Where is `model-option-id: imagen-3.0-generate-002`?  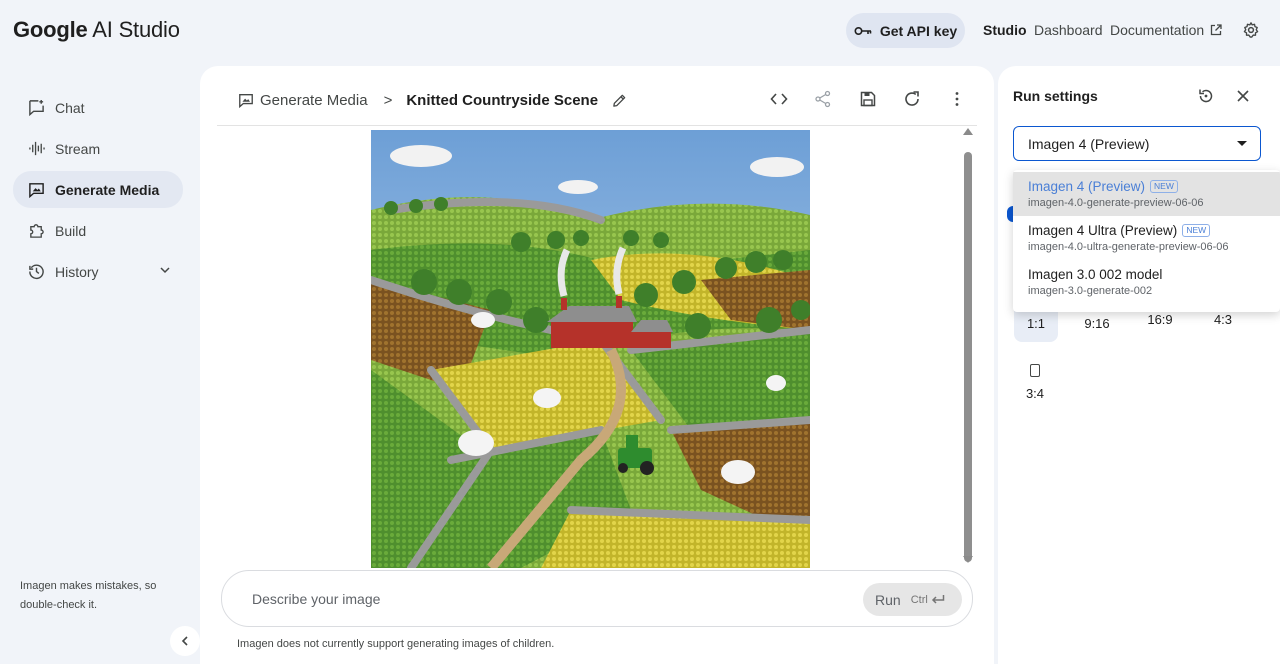
model-option-id: imagen-3.0-generate-002 is located at coordinates (1090, 291).